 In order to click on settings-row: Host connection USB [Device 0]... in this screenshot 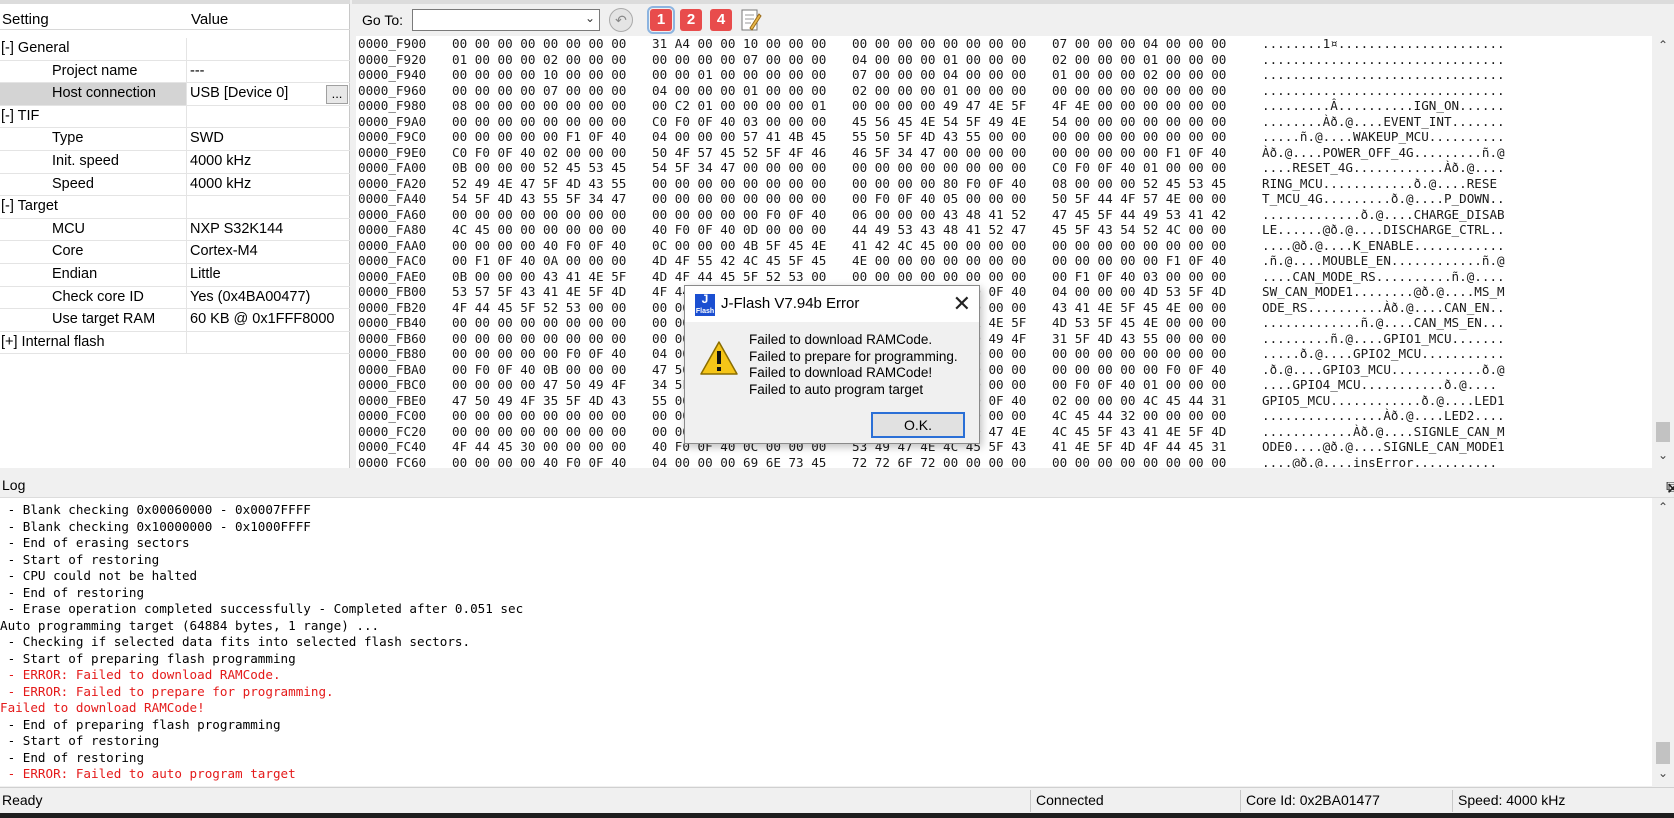, I will do `click(175, 94)`.